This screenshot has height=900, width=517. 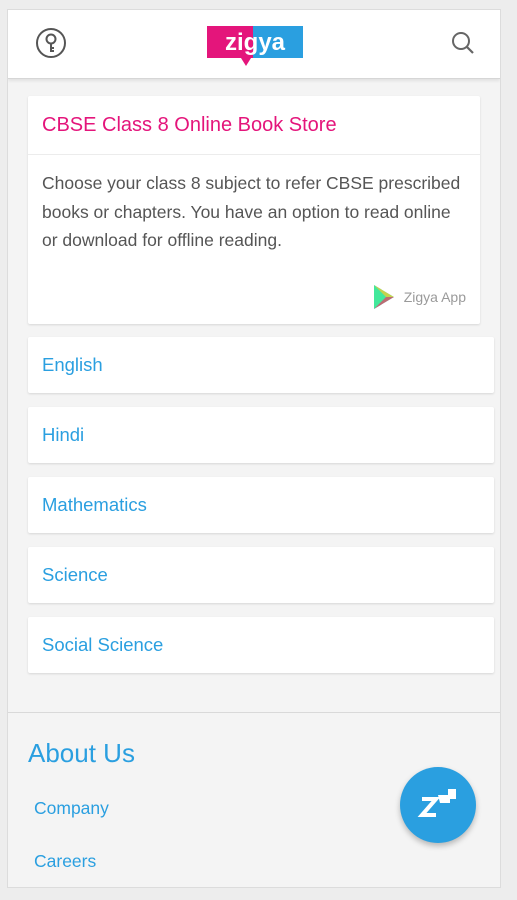 What do you see at coordinates (261, 435) in the screenshot?
I see `subject-hindi: Hindi` at bounding box center [261, 435].